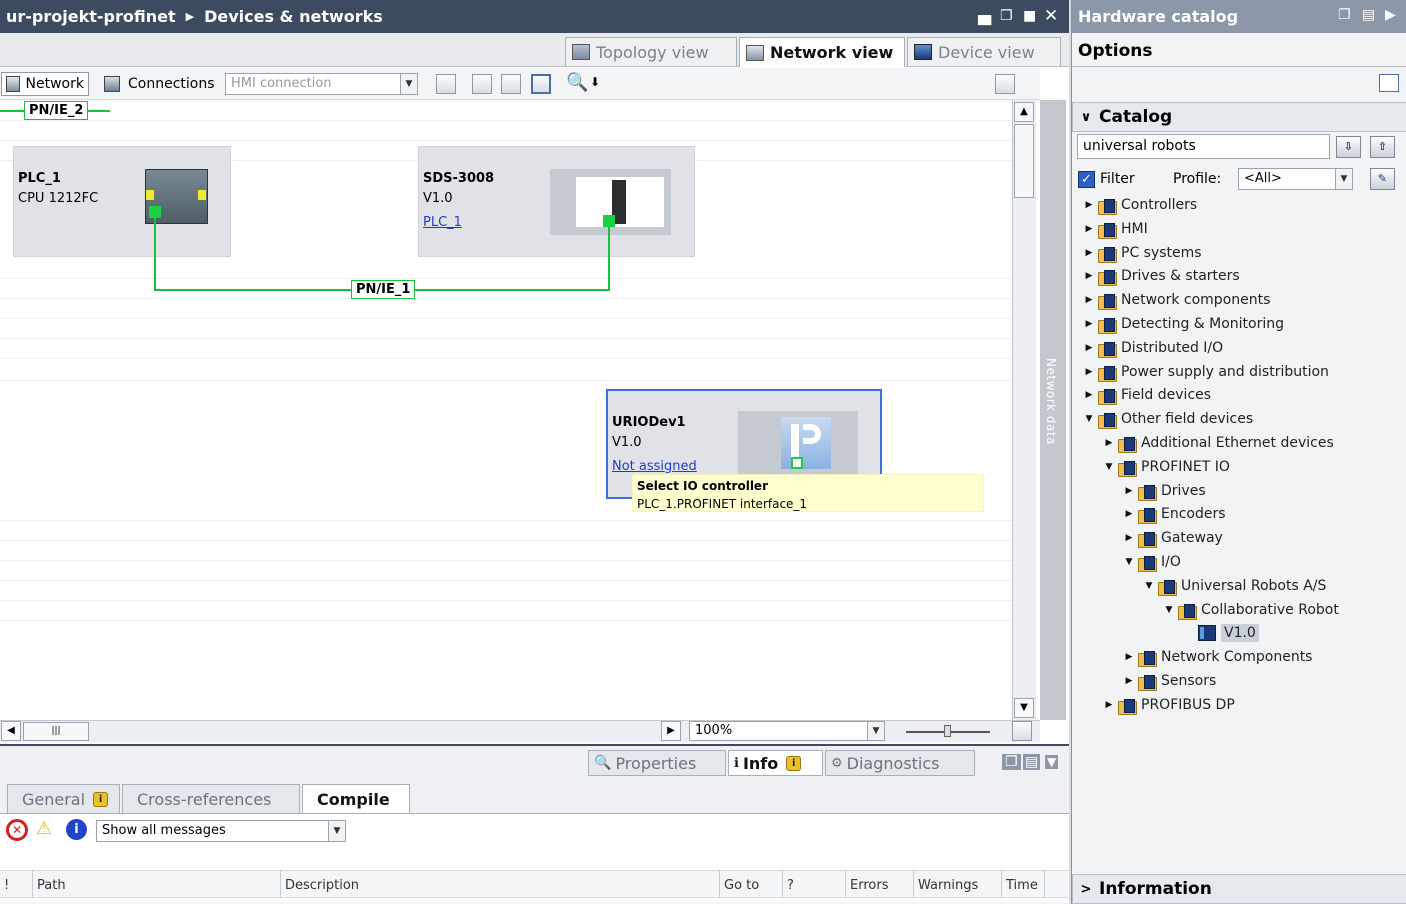 The width and height of the screenshot is (1406, 904). What do you see at coordinates (1006, 16) in the screenshot?
I see `float-icon: ❐` at bounding box center [1006, 16].